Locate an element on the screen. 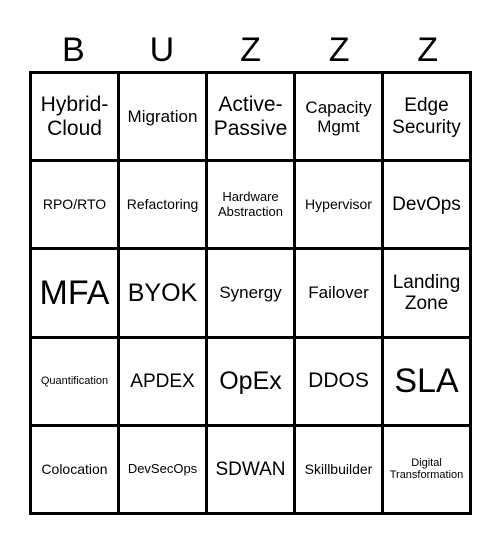 Image resolution: width=501 pixels, height=544 pixels. bingo-cell: OpEx is located at coordinates (250, 381).